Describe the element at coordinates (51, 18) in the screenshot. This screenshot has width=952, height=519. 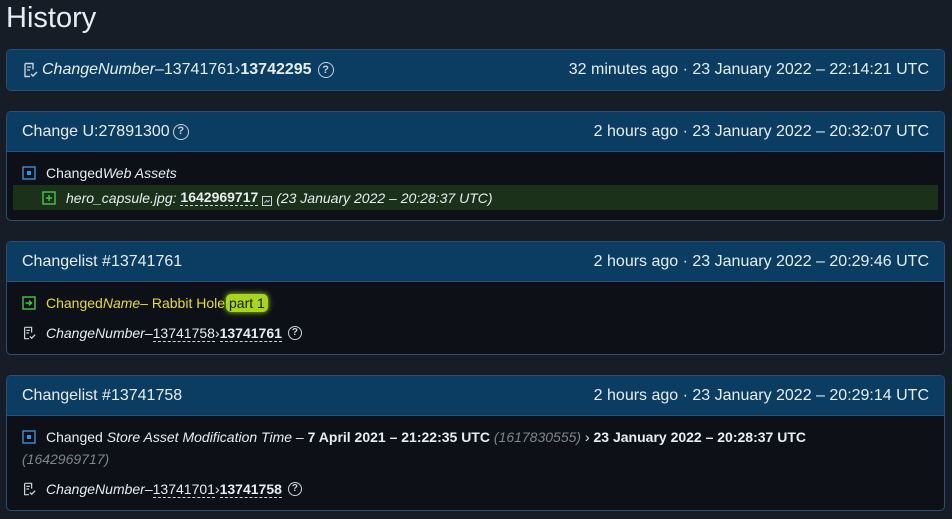
I see `page-title: History` at that location.